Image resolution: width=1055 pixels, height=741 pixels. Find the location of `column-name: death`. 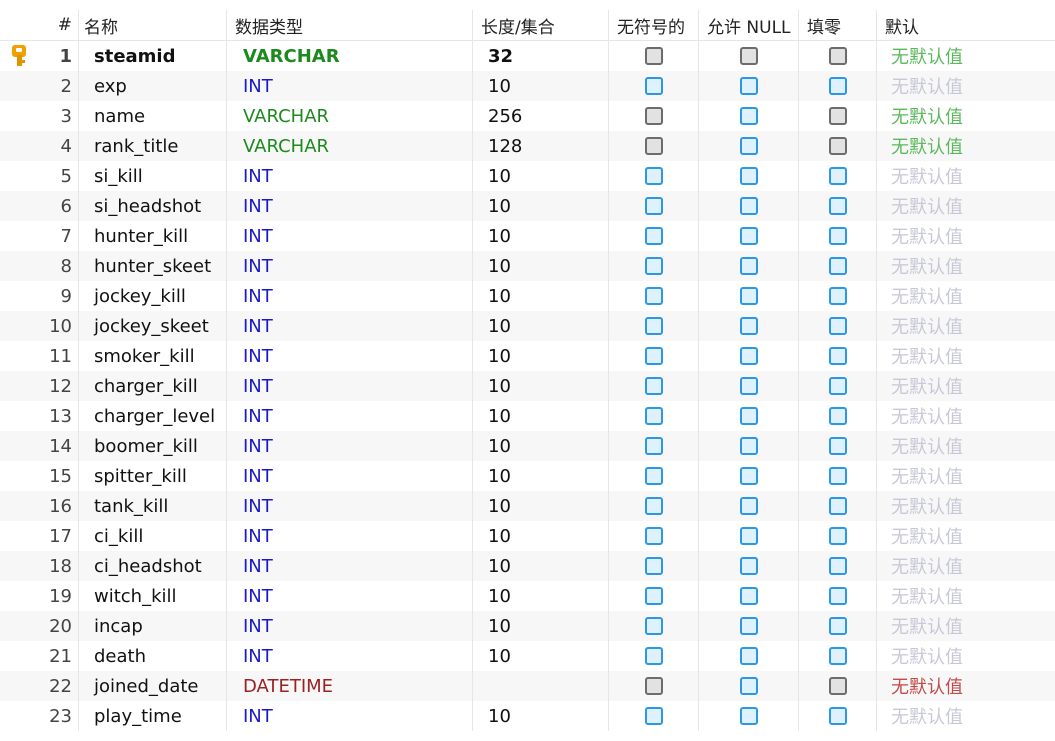

column-name: death is located at coordinates (153, 656).